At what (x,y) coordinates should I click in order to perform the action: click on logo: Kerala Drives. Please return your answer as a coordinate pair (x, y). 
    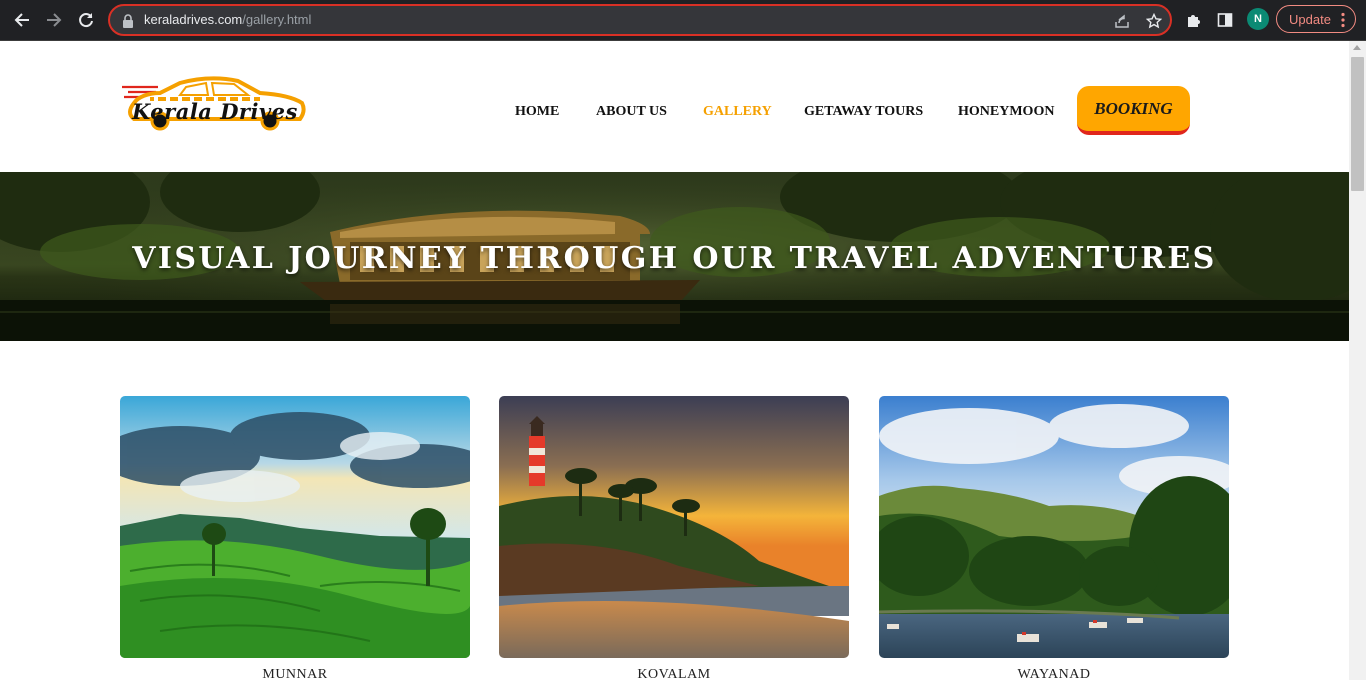
    Looking at the image, I should click on (214, 105).